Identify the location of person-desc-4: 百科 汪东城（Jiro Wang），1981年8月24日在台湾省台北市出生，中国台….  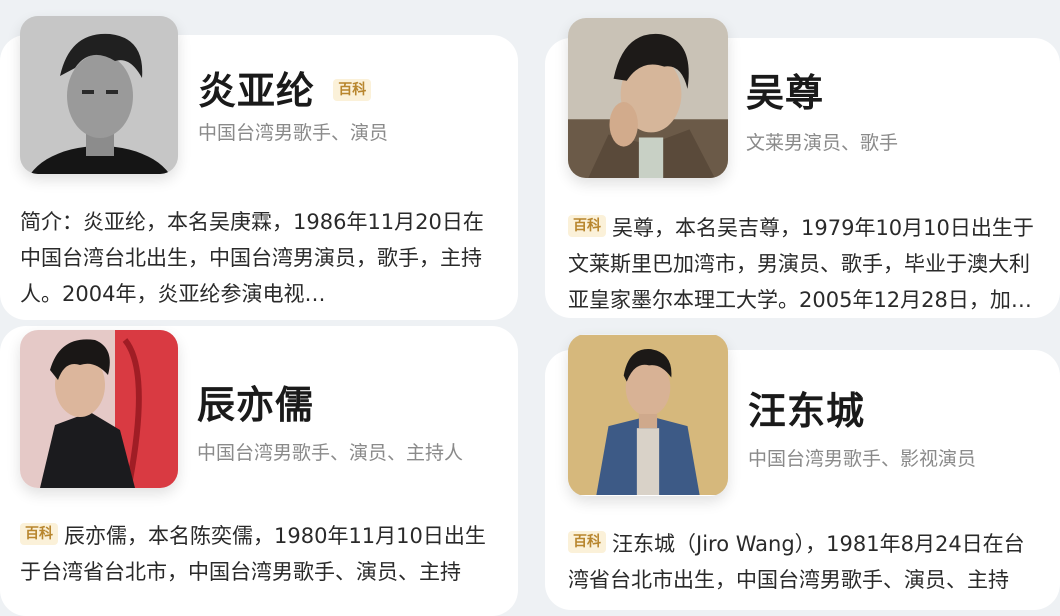
(805, 562).